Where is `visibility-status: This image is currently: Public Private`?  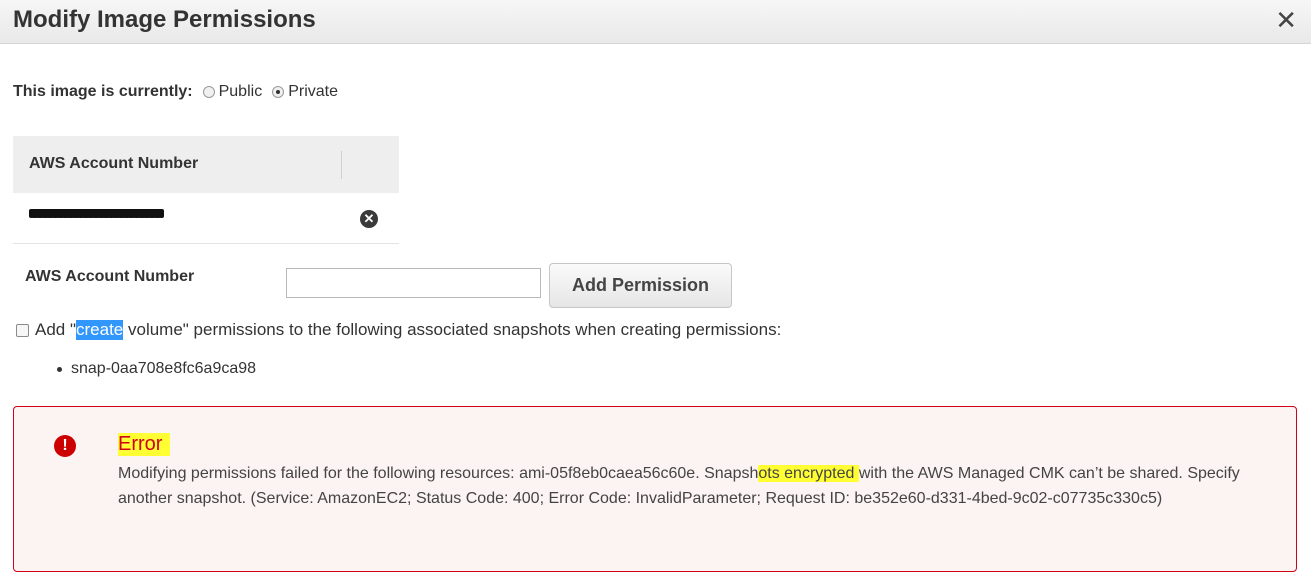
visibility-status: This image is currently: Public Private is located at coordinates (175, 92).